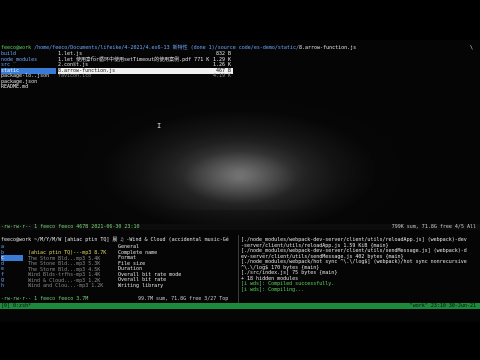 This screenshot has width=480, height=360. I want to click on tmux-window-list: [0] 0:zsh*, so click(16, 306).